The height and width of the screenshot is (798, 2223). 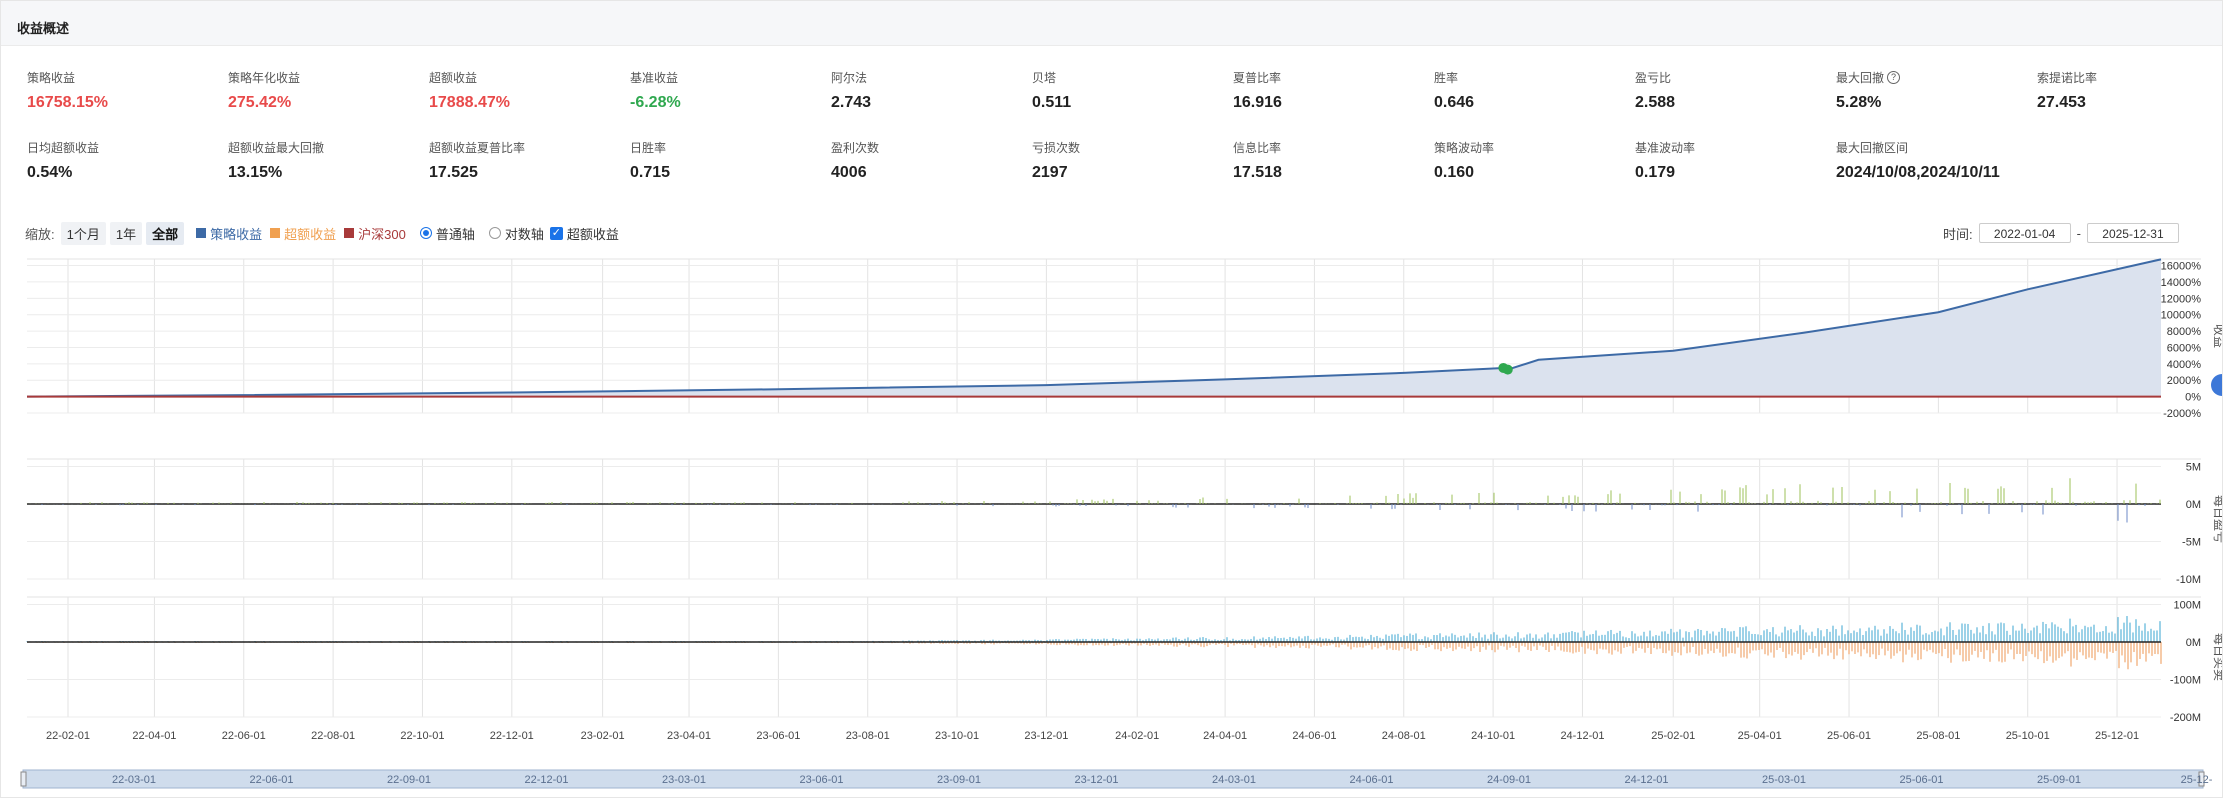 I want to click on stat-value: 5.28%, so click(x=1859, y=102).